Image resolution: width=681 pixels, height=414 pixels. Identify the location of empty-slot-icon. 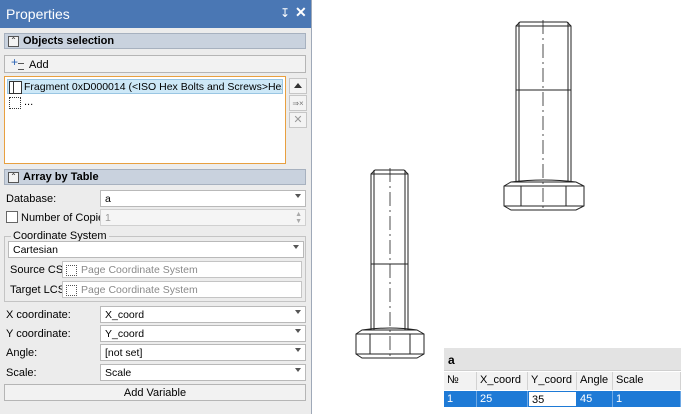
(15, 103).